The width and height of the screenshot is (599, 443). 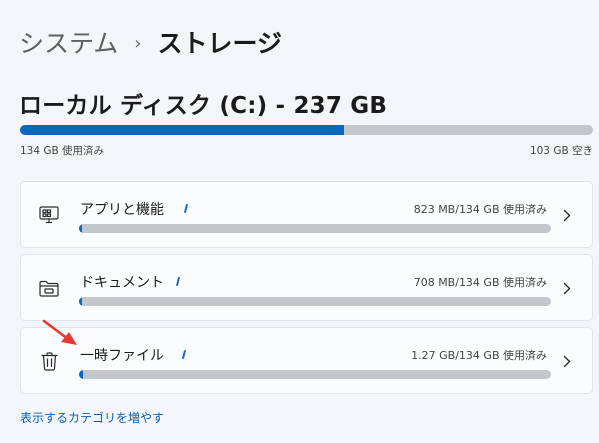 What do you see at coordinates (49, 215) in the screenshot?
I see `apps-icon` at bounding box center [49, 215].